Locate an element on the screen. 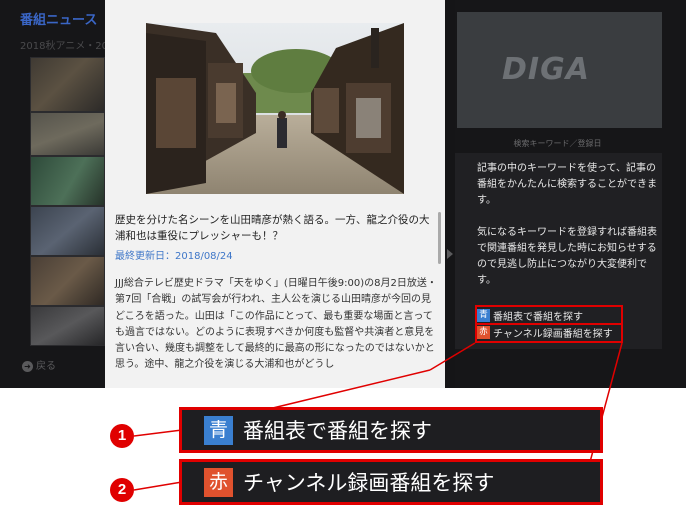  back-arrow-icon: ➜ is located at coordinates (27, 366).